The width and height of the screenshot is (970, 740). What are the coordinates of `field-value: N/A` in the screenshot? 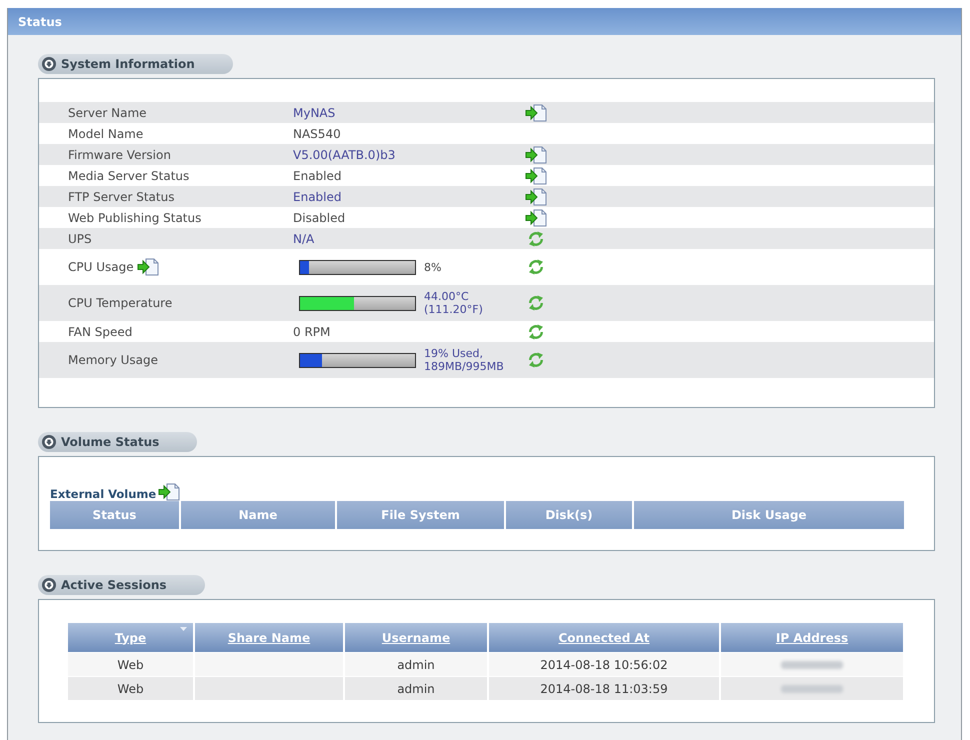 It's located at (303, 239).